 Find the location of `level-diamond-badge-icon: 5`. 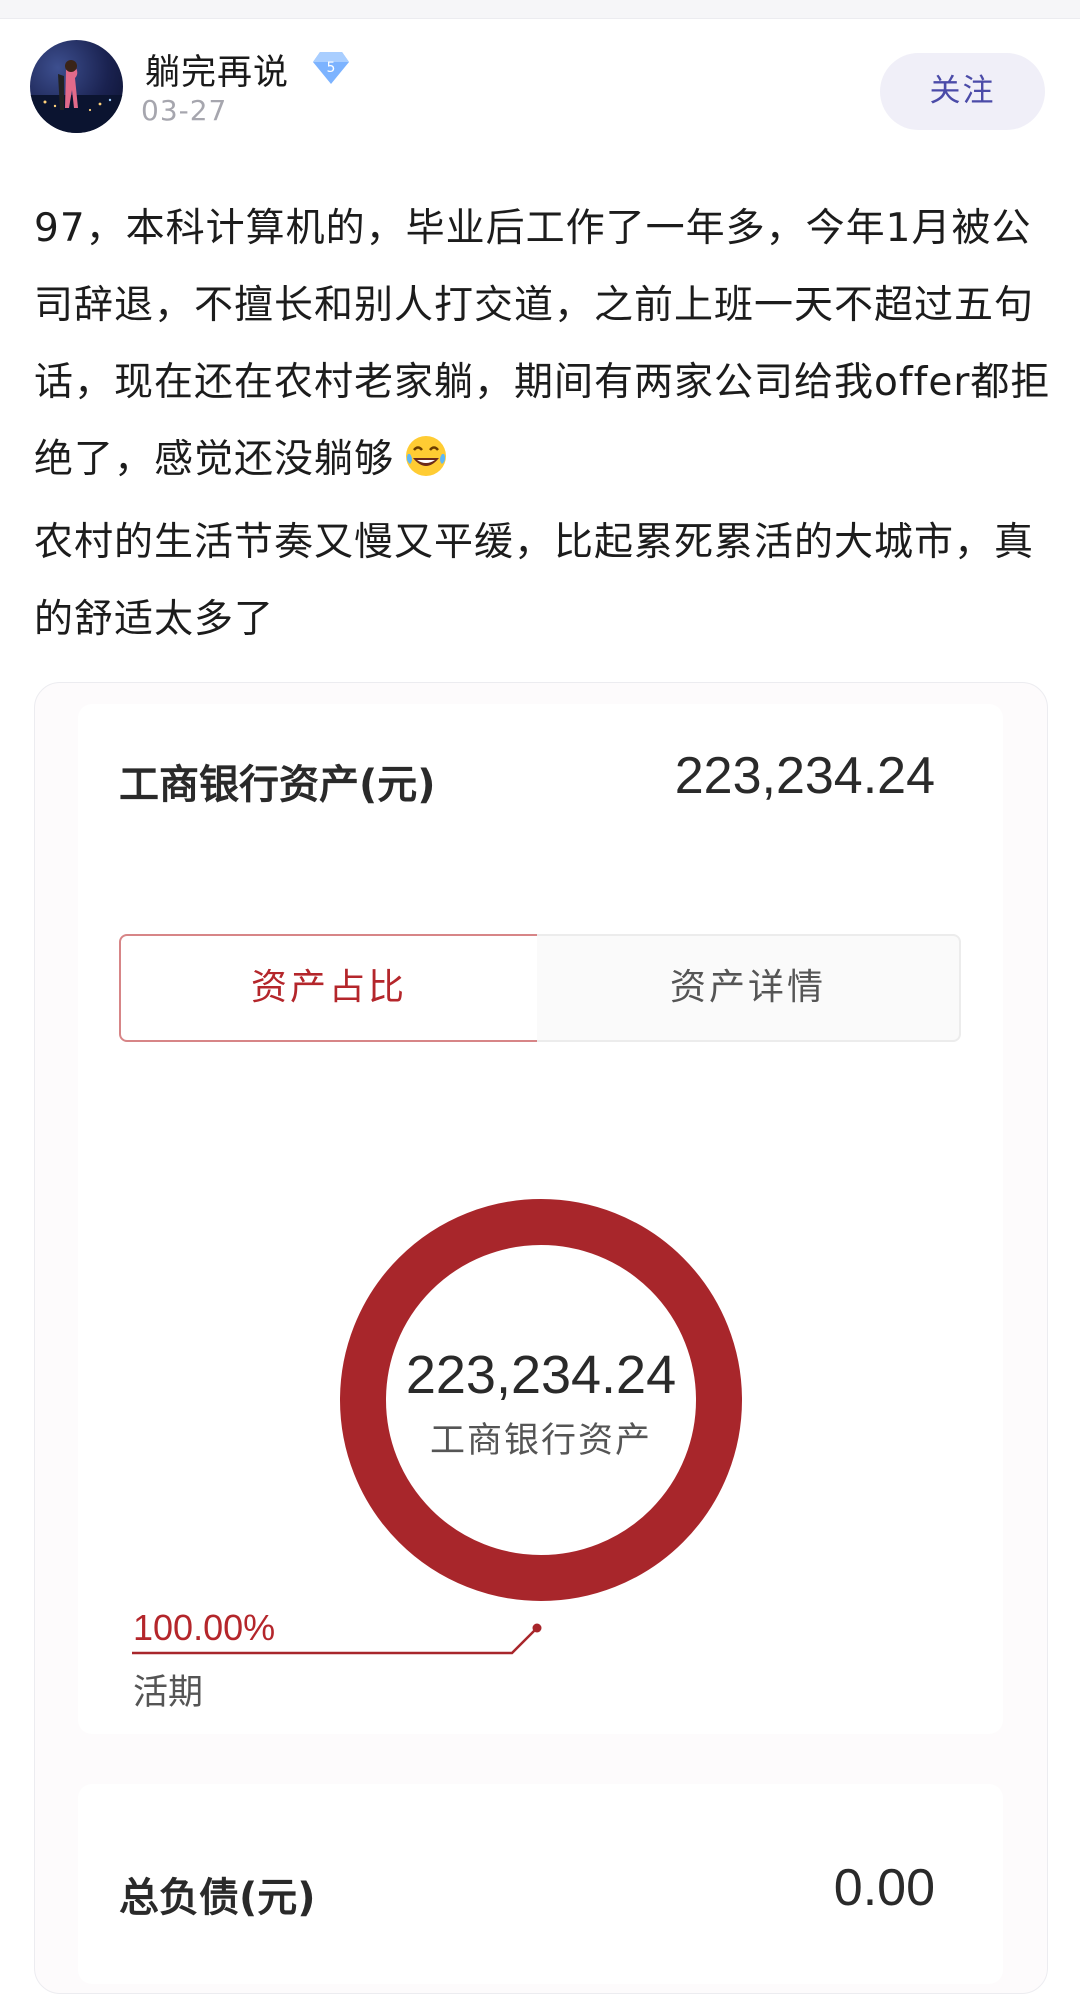

level-diamond-badge-icon: 5 is located at coordinates (331, 68).